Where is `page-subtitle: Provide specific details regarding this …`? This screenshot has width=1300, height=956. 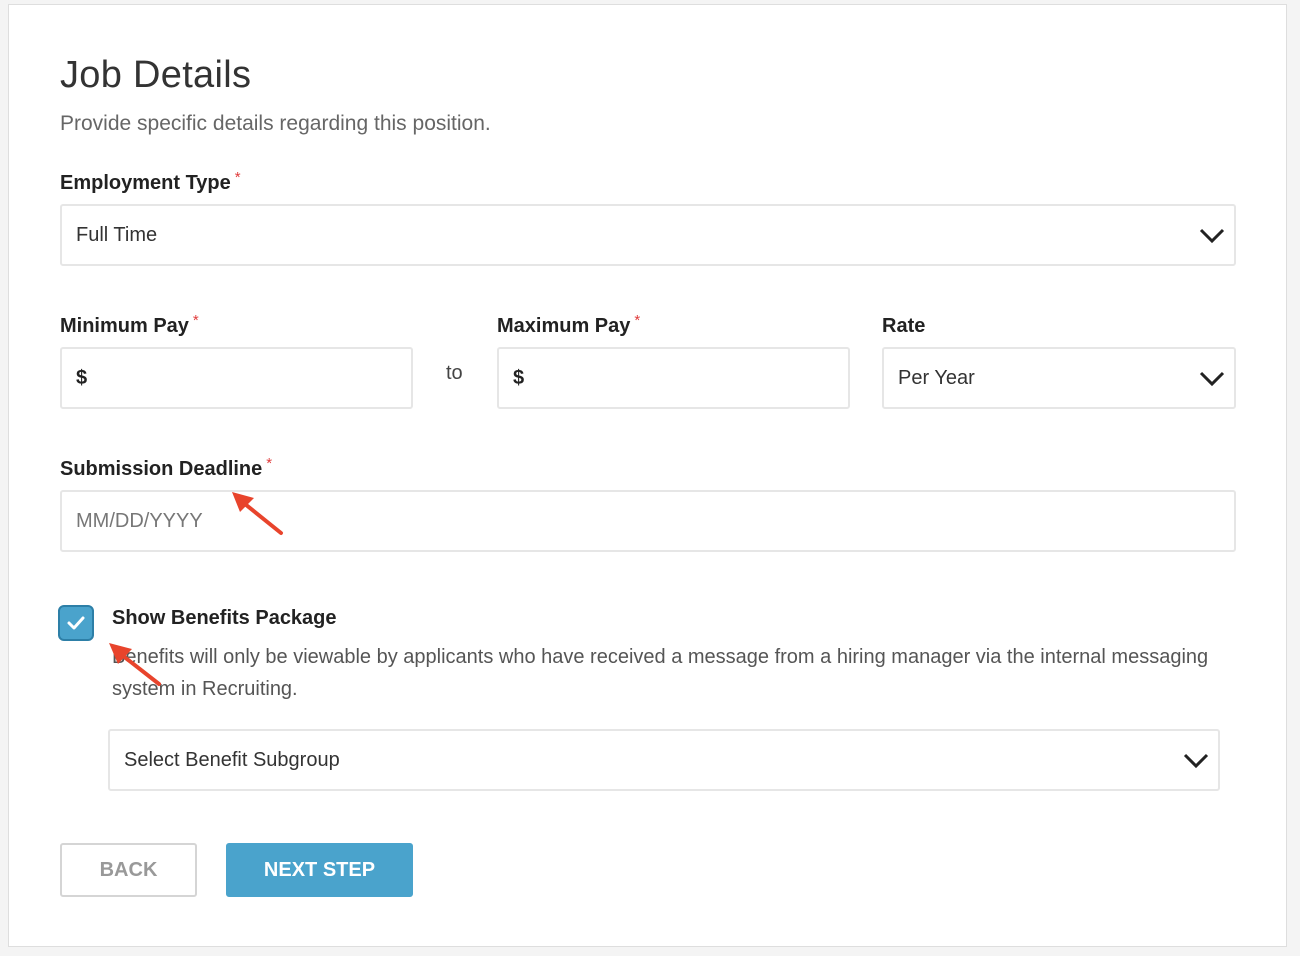
page-subtitle: Provide specific details regarding this … is located at coordinates (275, 123).